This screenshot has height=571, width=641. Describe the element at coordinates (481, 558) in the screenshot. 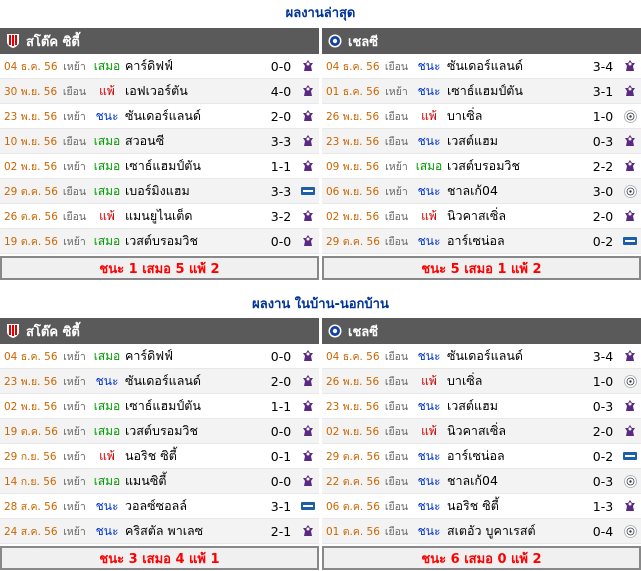

I see `summary-bar: ชนะ 6 เสมอ 0 แพ้ 2` at that location.